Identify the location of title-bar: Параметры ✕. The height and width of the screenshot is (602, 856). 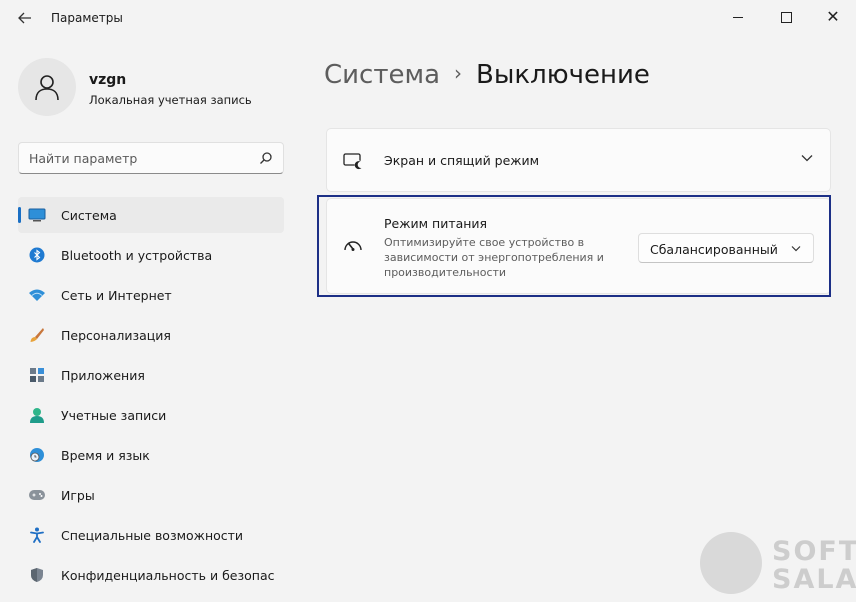
(428, 17).